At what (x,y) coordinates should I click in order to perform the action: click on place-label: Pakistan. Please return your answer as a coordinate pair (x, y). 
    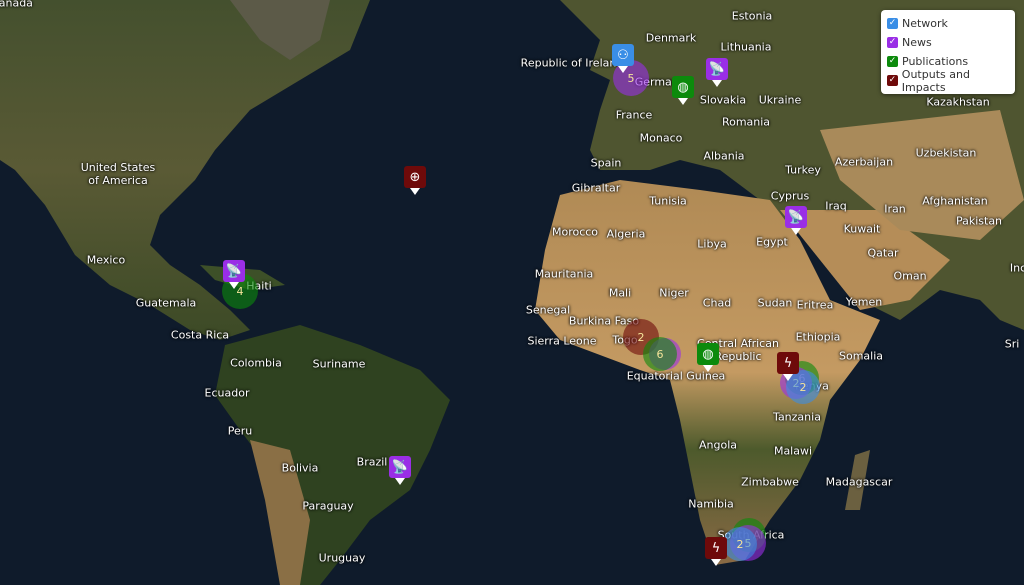
    Looking at the image, I should click on (979, 221).